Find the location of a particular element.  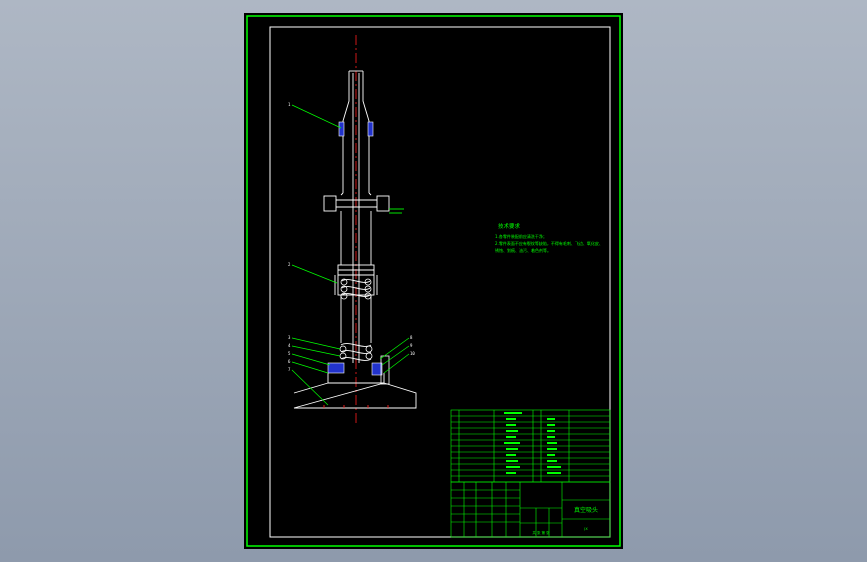

notes-heading: 技术要求 is located at coordinates (509, 226).